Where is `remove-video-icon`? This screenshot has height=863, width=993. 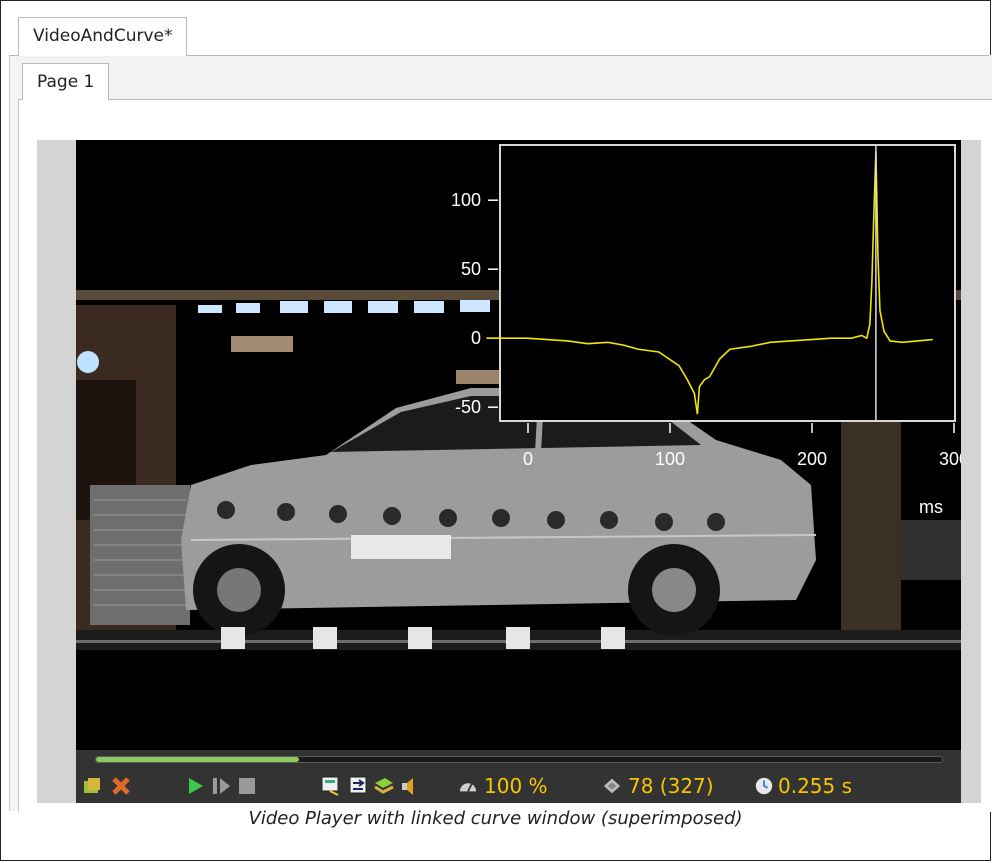
remove-video-icon is located at coordinates (121, 786).